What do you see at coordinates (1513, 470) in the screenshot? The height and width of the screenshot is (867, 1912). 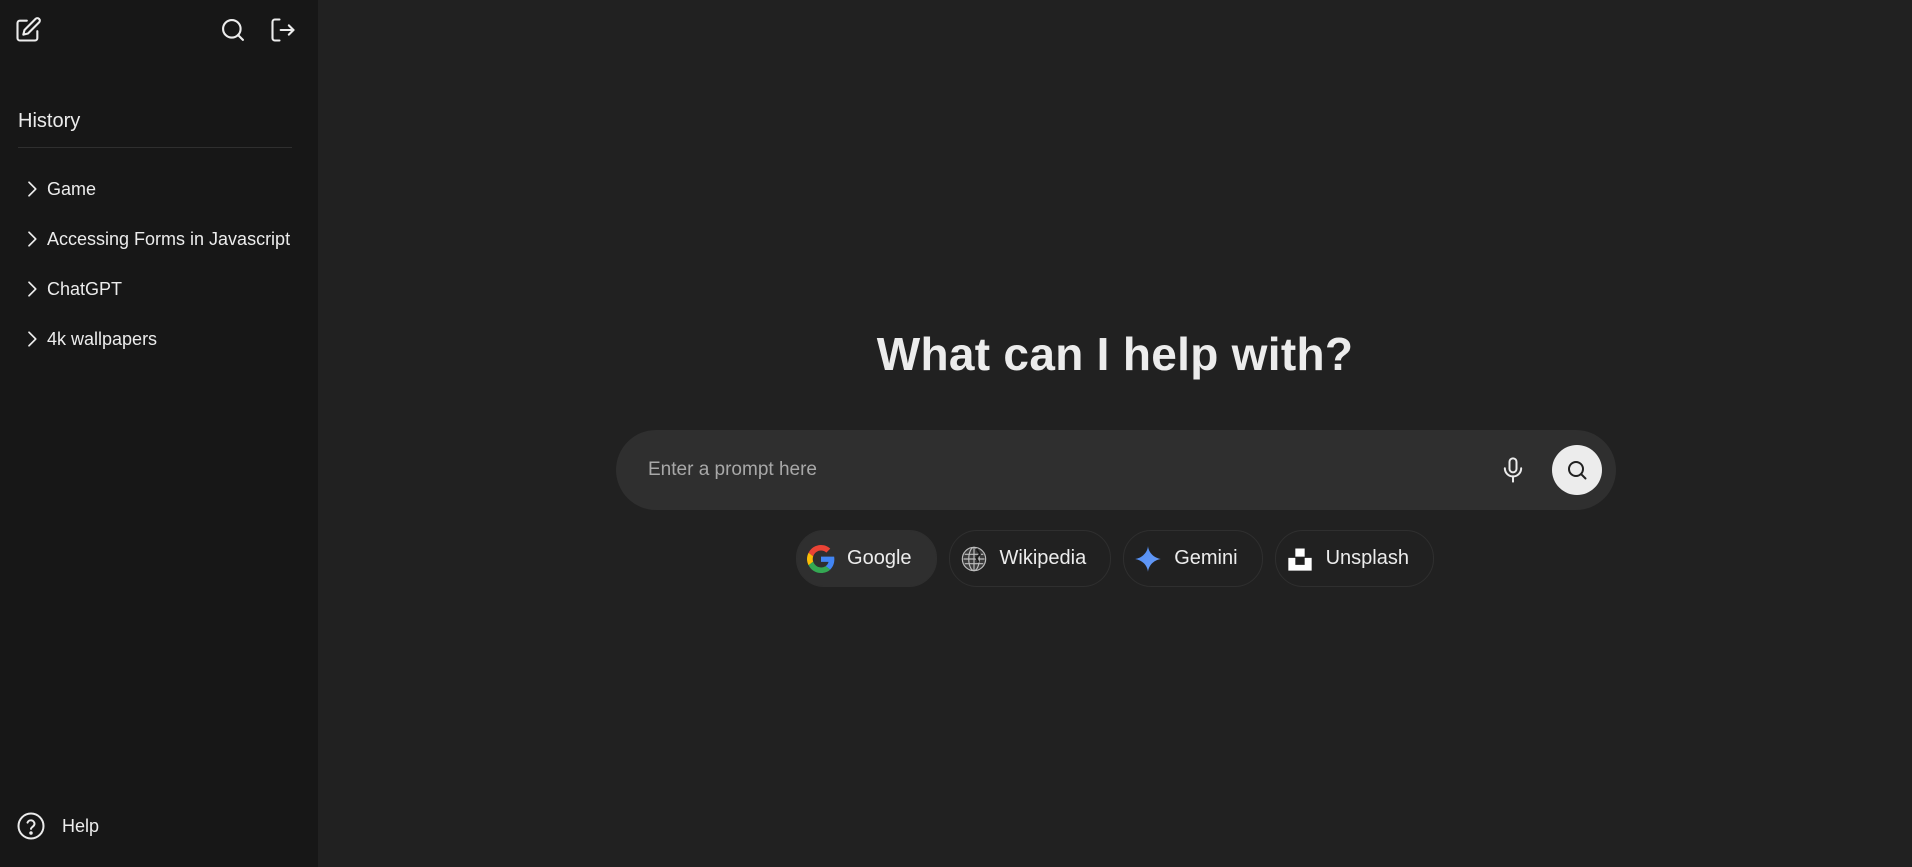 I see `microphone-icon` at bounding box center [1513, 470].